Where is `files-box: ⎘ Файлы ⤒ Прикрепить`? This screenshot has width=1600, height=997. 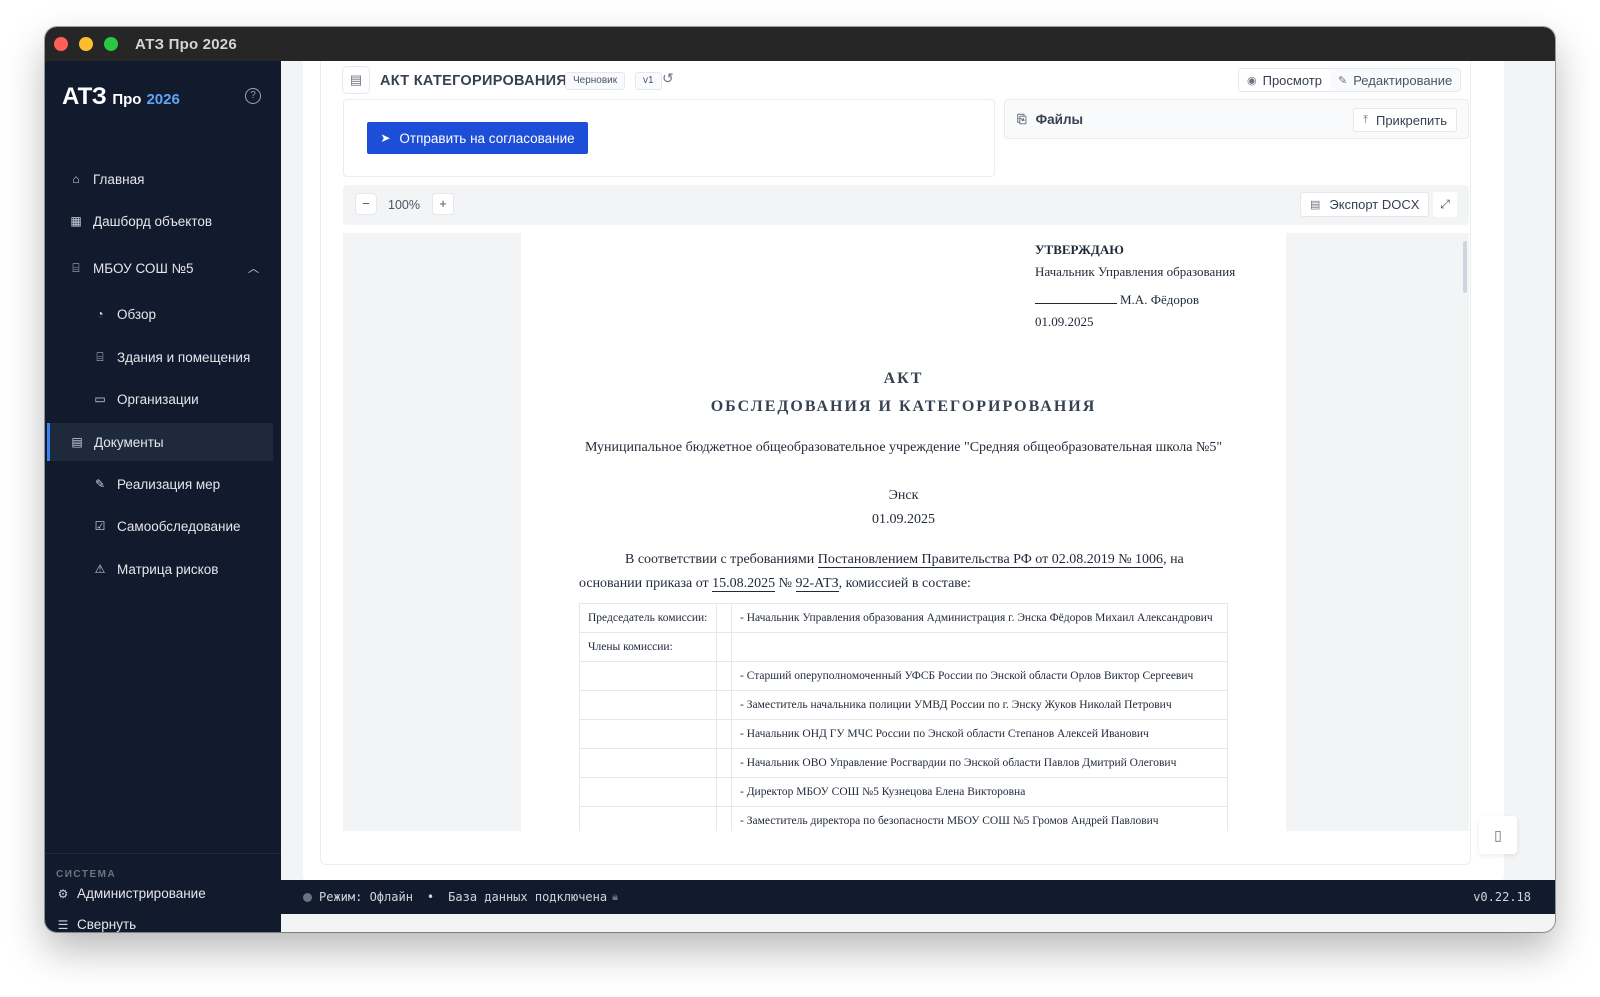 files-box: ⎘ Файлы ⤒ Прикрепить is located at coordinates (1236, 119).